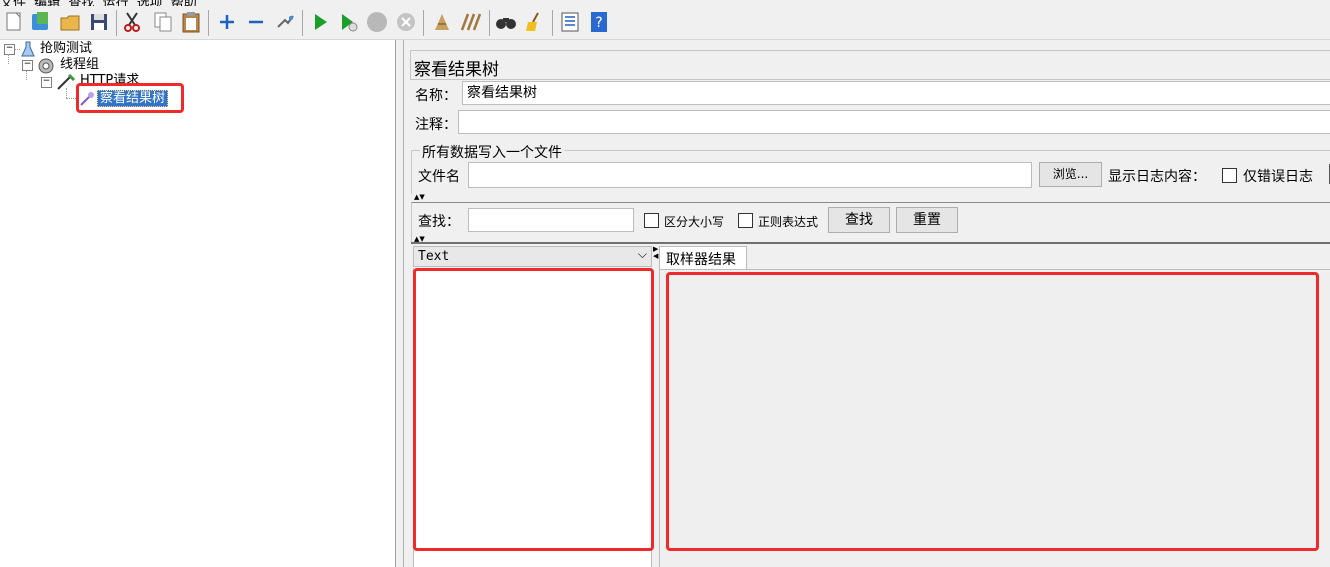  What do you see at coordinates (896, 93) in the screenshot?
I see `name-field: 察看结果树` at bounding box center [896, 93].